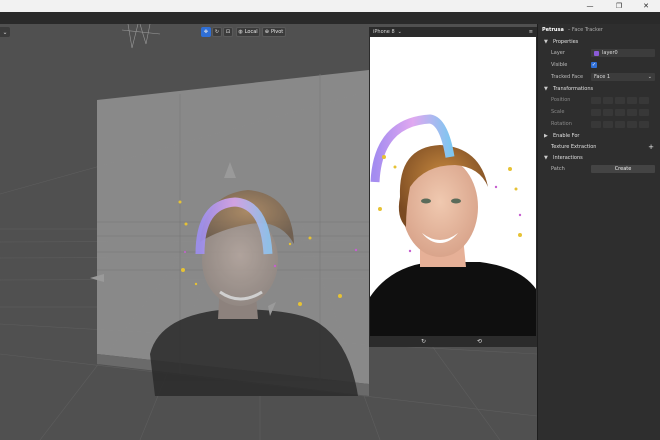 The height and width of the screenshot is (440, 660). I want to click on scale-z-field, so click(620, 112).